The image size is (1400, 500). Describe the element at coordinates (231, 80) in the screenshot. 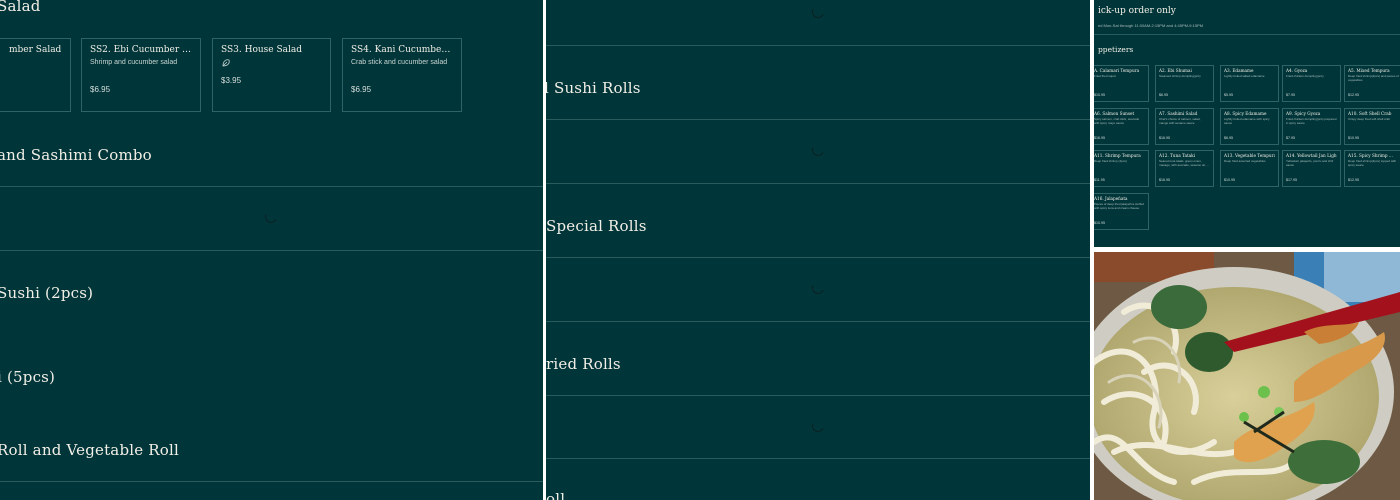

I see `menu-item-price: $3.95` at that location.